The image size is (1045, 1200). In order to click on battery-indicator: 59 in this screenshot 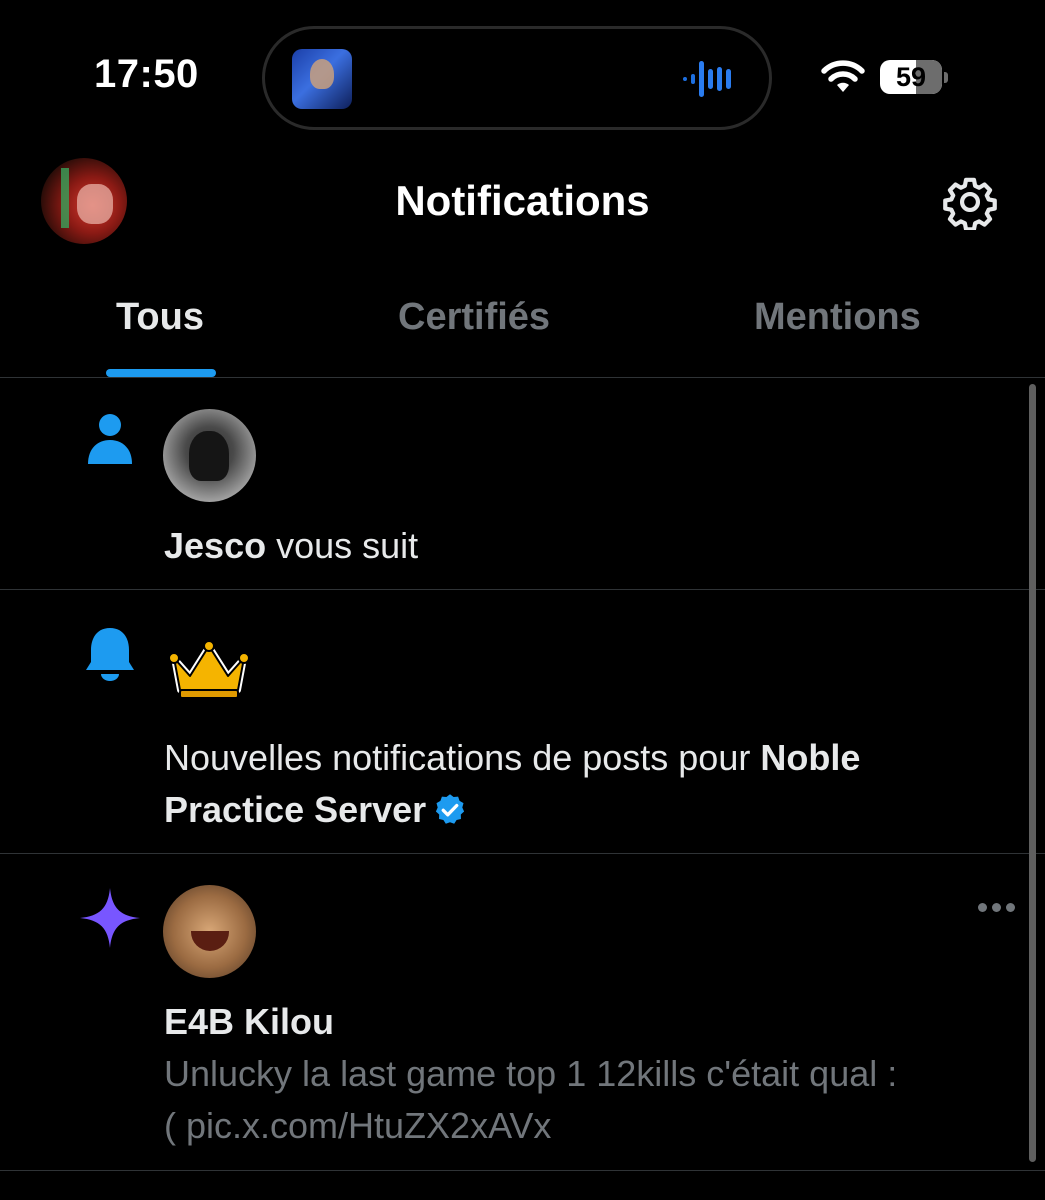, I will do `click(911, 77)`.